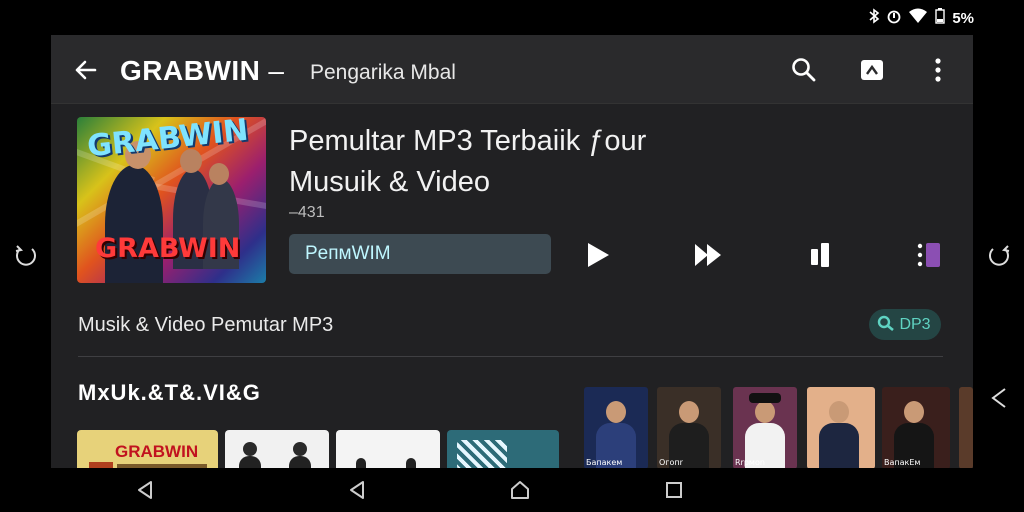 Image resolution: width=1024 pixels, height=512 pixels. What do you see at coordinates (999, 256) in the screenshot?
I see `rotate-right-icon` at bounding box center [999, 256].